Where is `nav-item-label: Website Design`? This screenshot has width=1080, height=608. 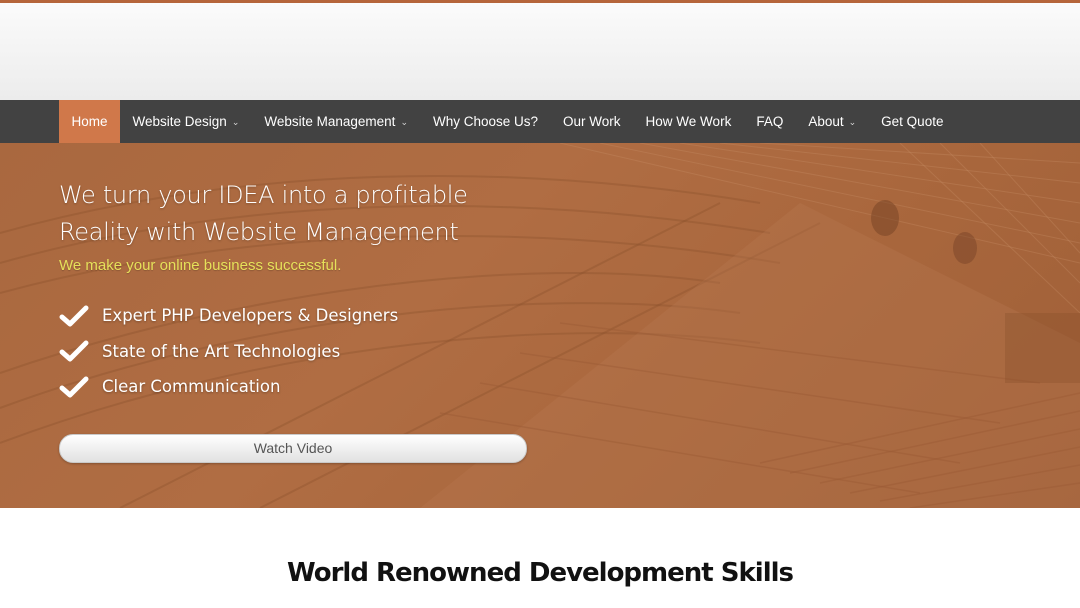
nav-item-label: Website Design is located at coordinates (179, 121).